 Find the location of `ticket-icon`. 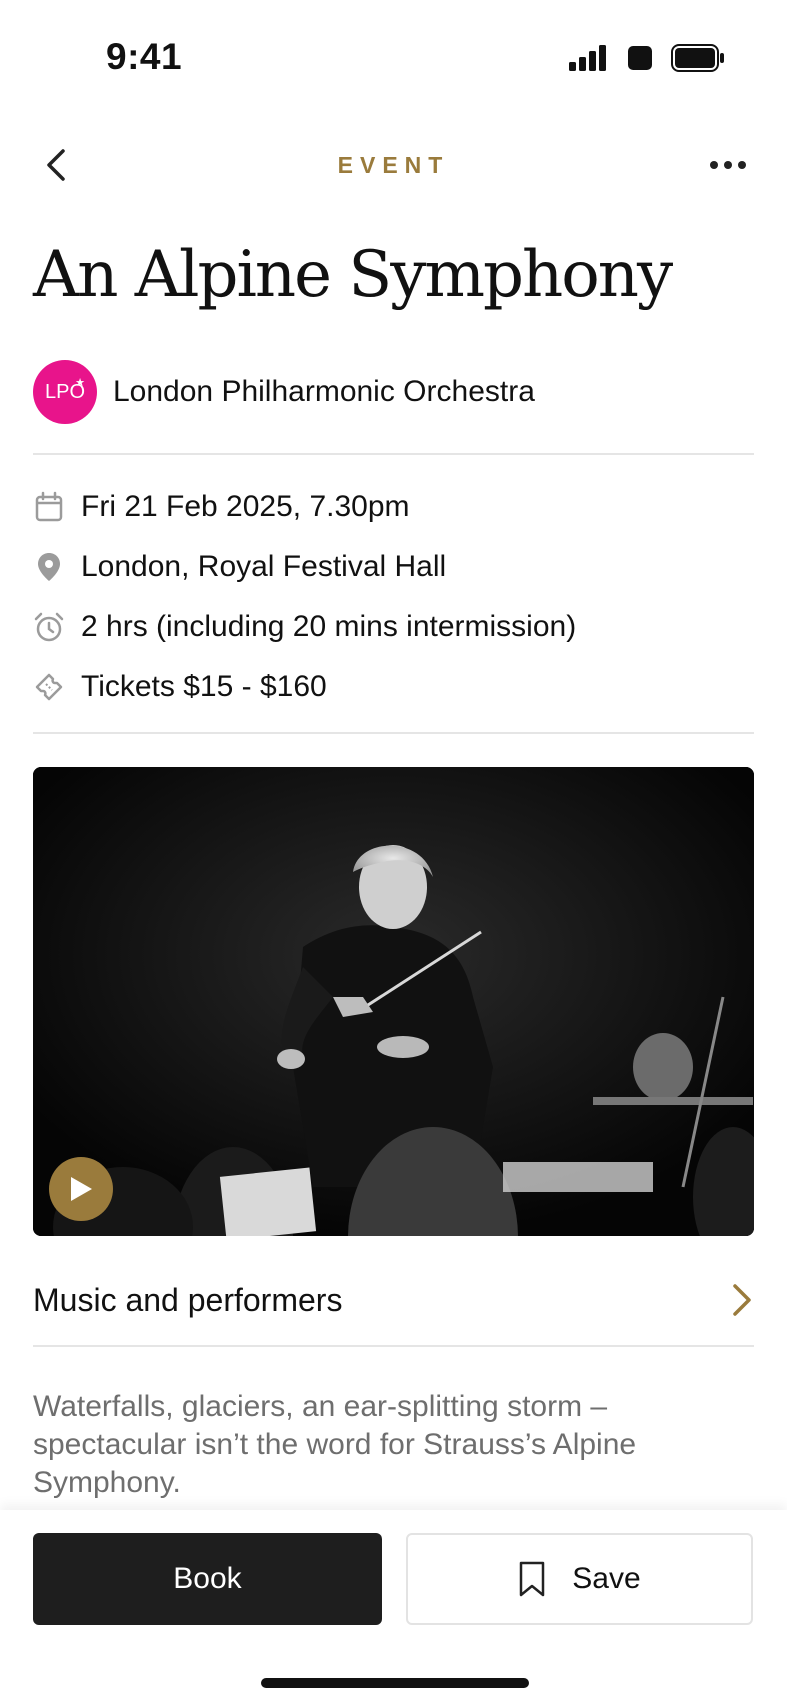

ticket-icon is located at coordinates (49, 687).